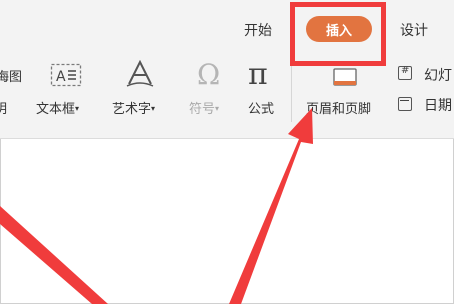  What do you see at coordinates (271, 206) in the screenshot?
I see `arrow-right` at bounding box center [271, 206].